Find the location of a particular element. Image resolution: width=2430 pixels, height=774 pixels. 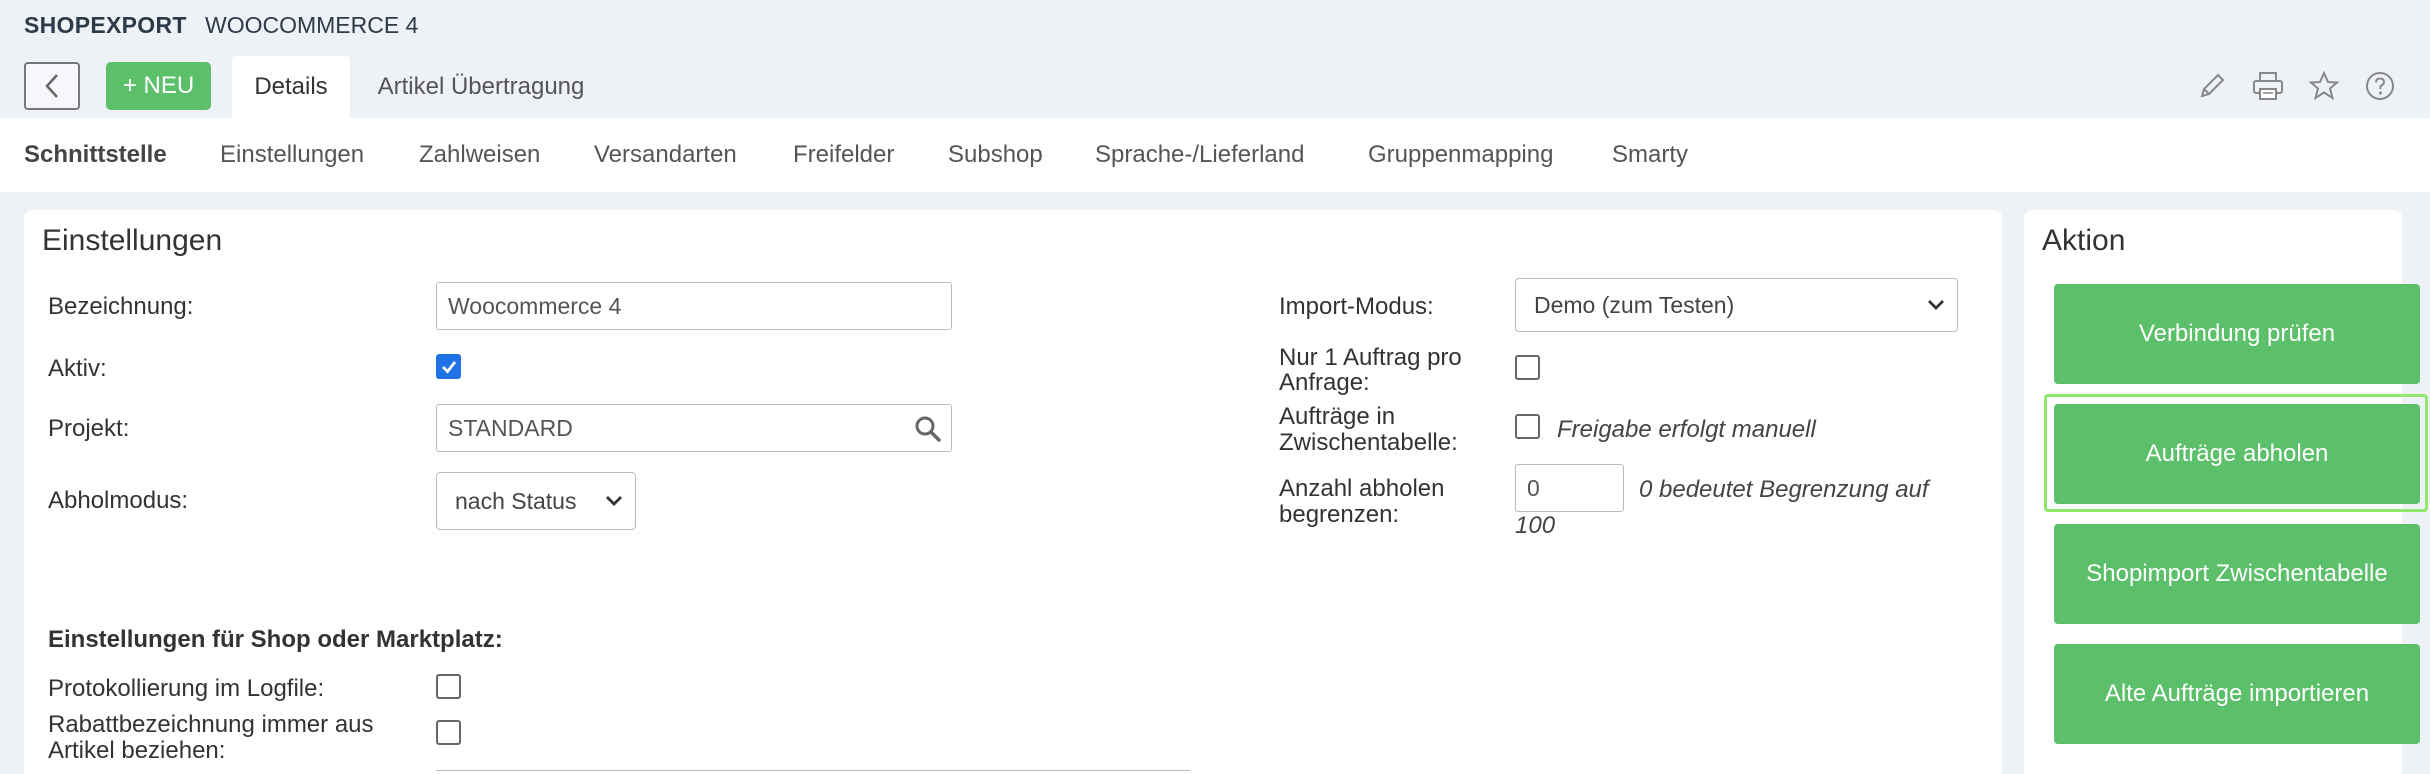

import-modus-value: Demo (zum Testen) is located at coordinates (1634, 304).